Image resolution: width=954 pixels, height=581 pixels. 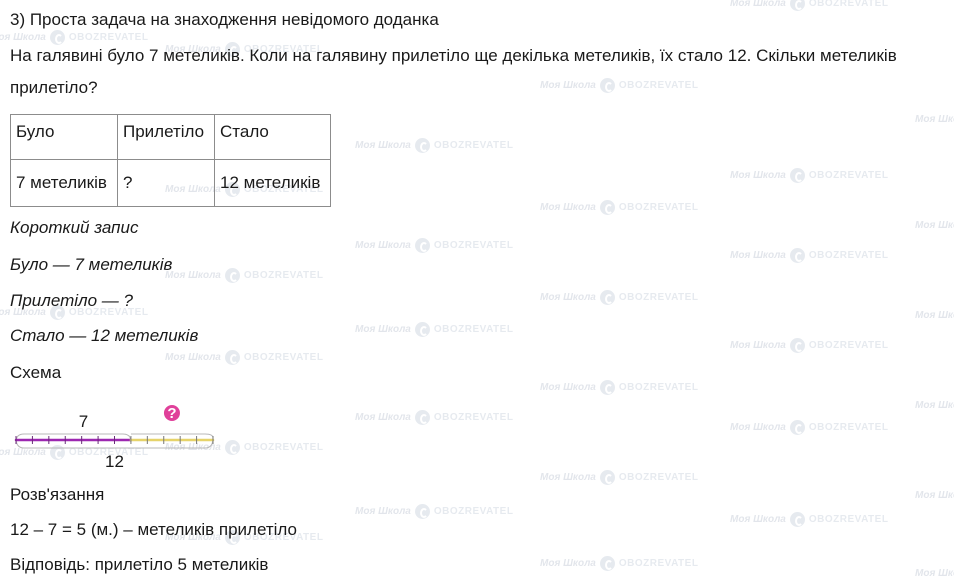 What do you see at coordinates (166, 137) in the screenshot?
I see `table-header-cell: Прилетіло` at bounding box center [166, 137].